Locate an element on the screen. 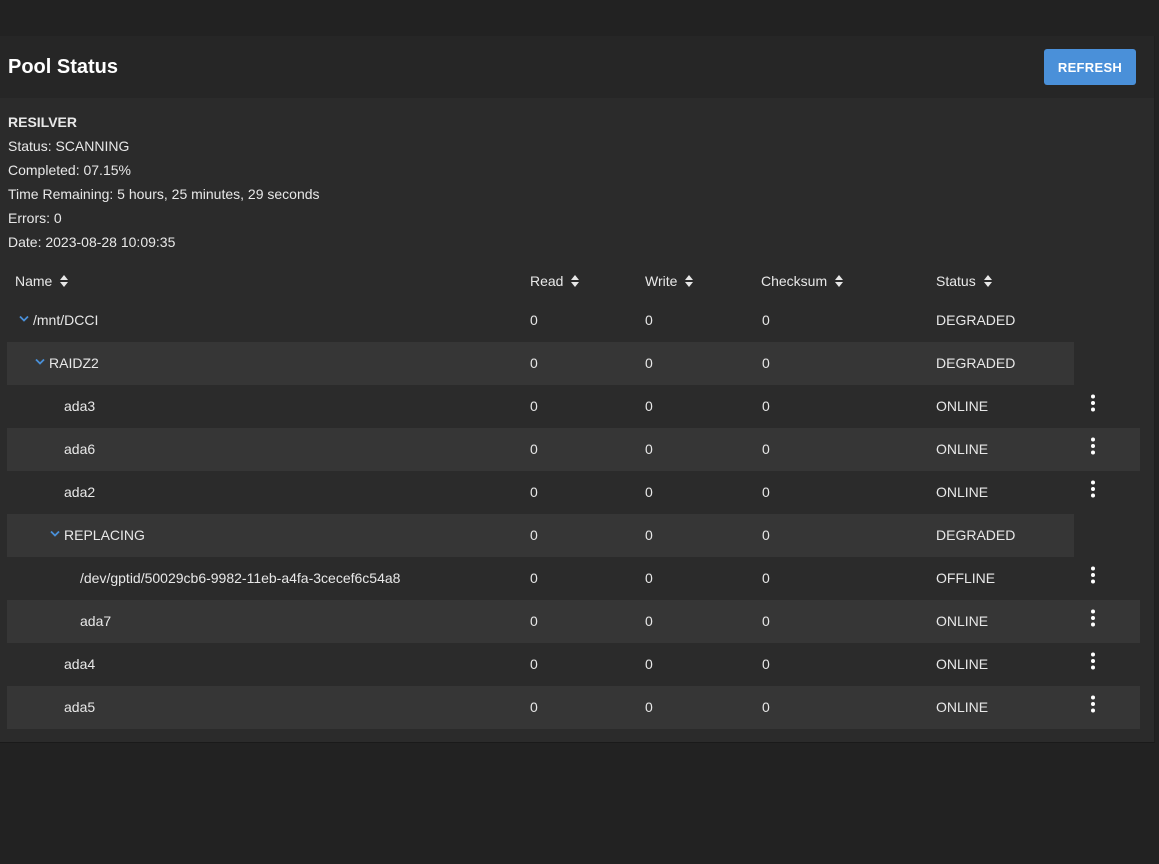  table-row: ada4 0 0 0 ONLINE is located at coordinates (573, 664).